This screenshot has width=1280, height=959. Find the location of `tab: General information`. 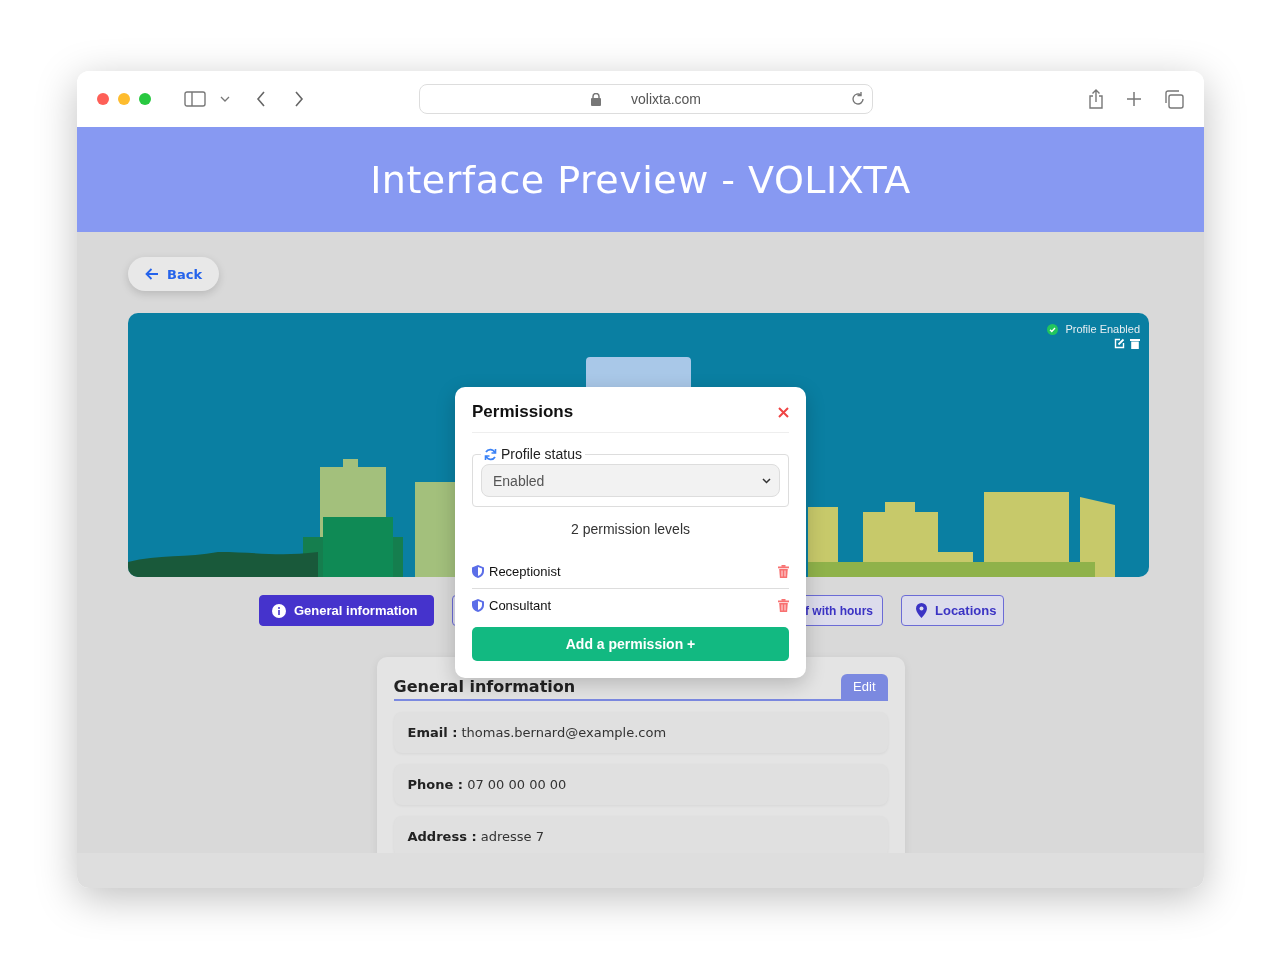

tab: General information is located at coordinates (346, 610).